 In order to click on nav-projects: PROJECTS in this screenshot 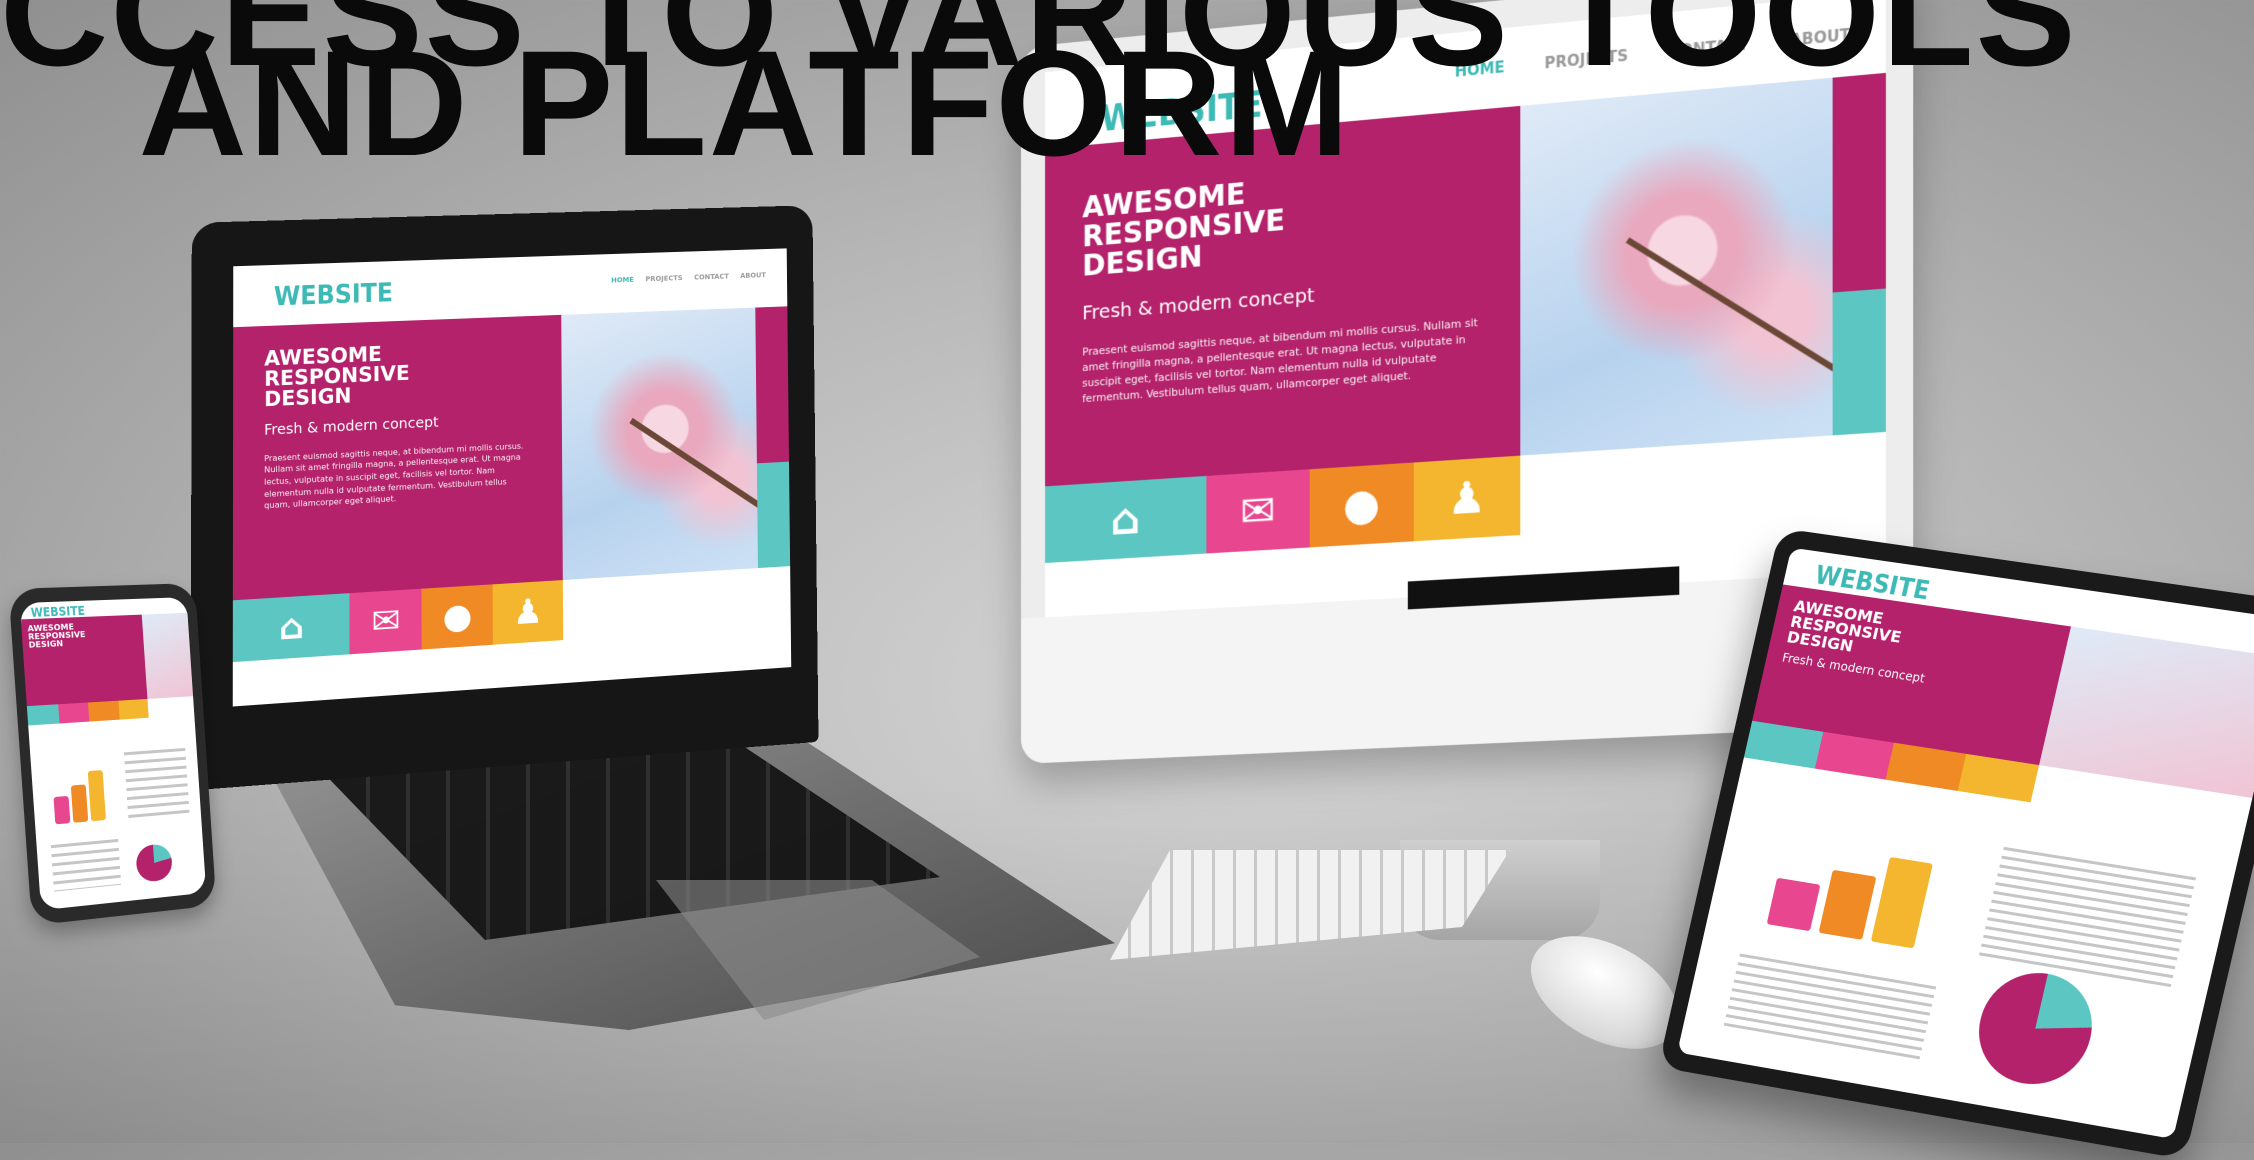, I will do `click(663, 278)`.